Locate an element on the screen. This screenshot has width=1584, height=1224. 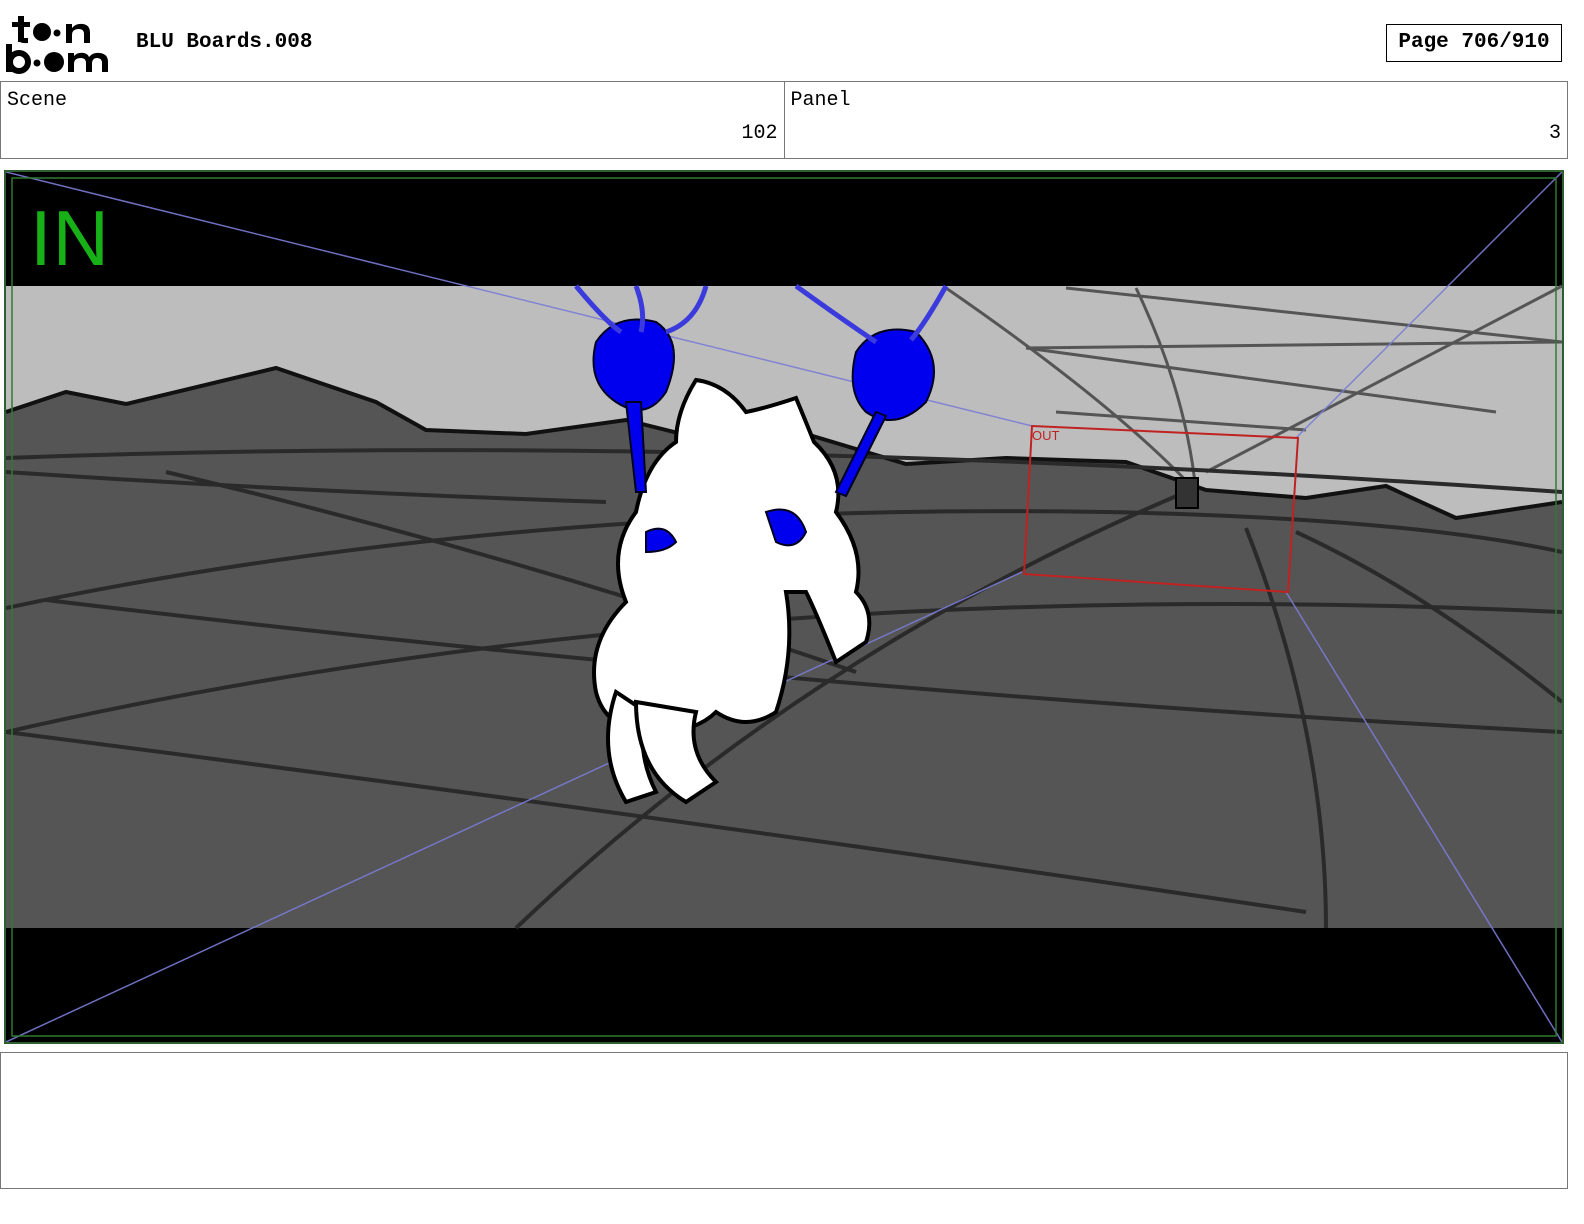
panel-cell: Panel 3 is located at coordinates (1175, 120).